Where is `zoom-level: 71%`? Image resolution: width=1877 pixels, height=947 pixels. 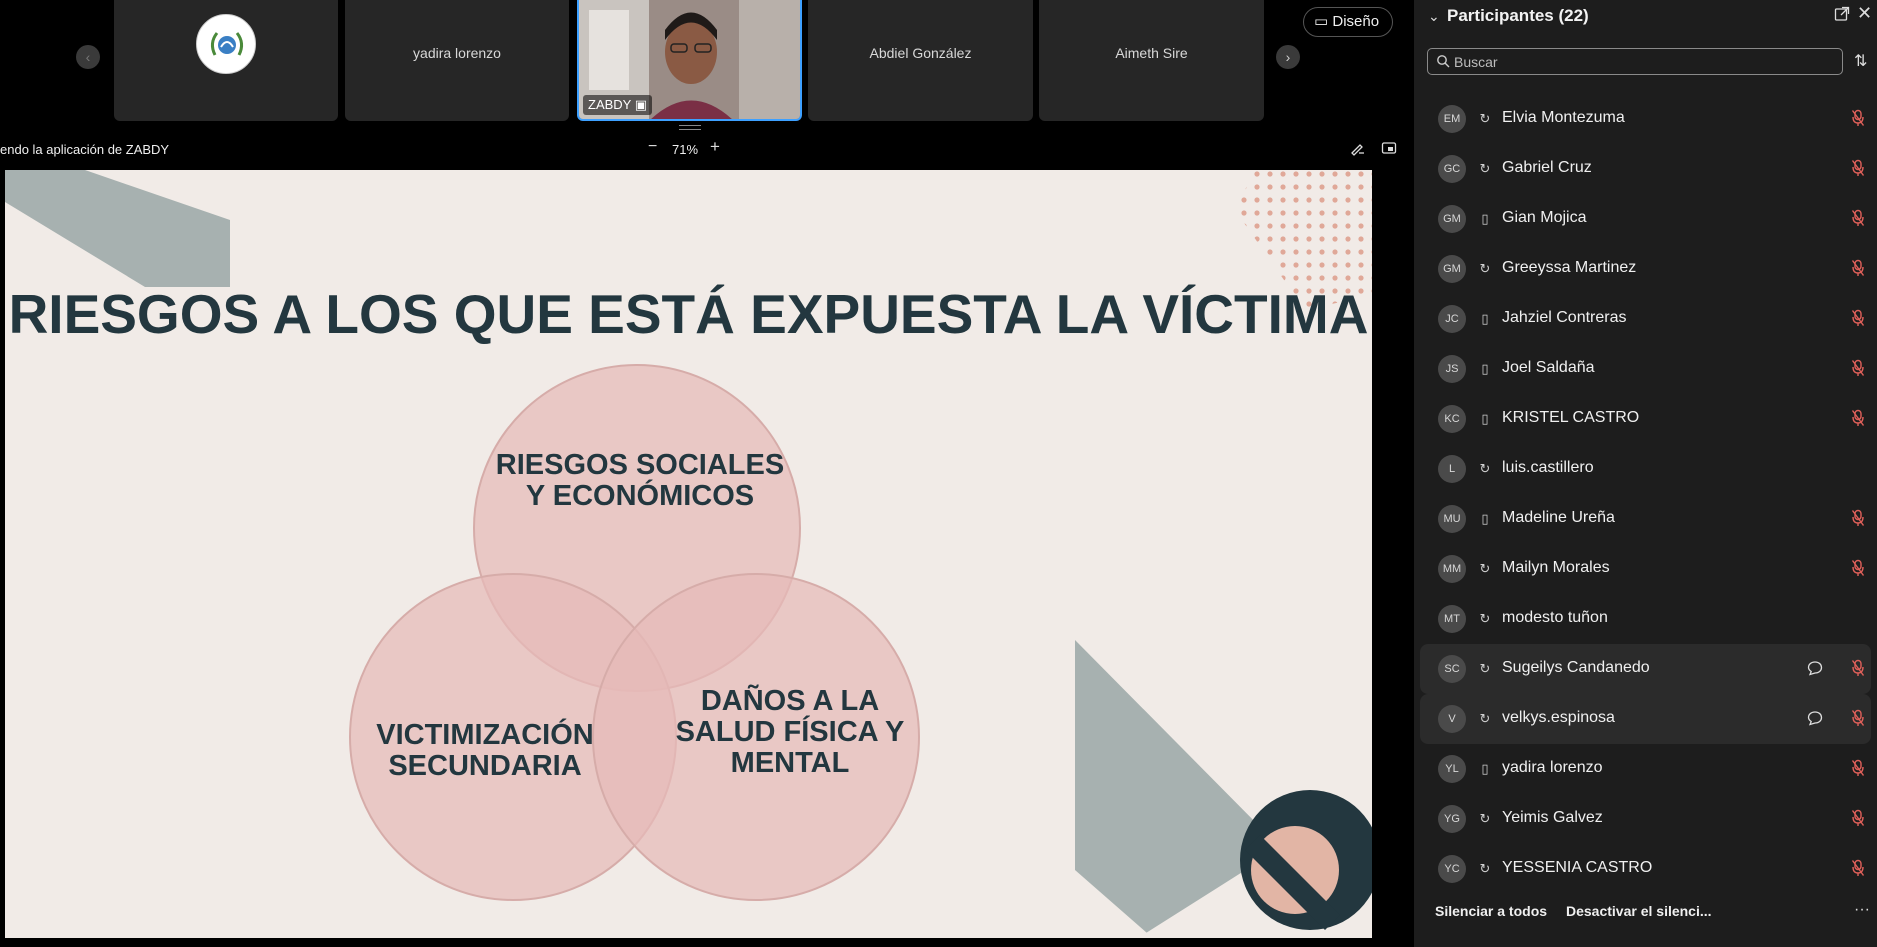 zoom-level: 71% is located at coordinates (685, 149).